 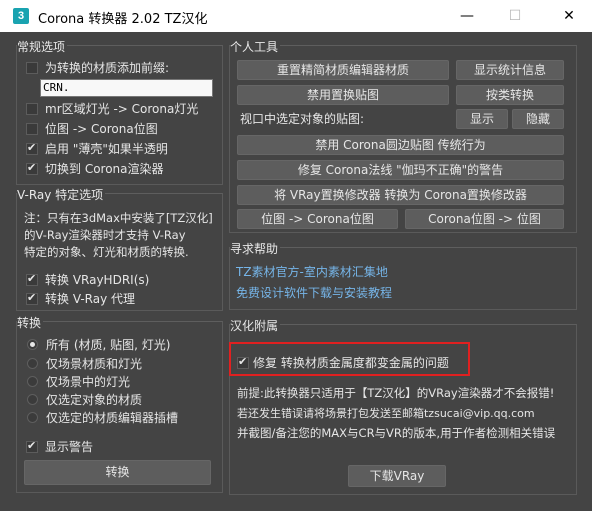 I want to click on reset-material-editor-button: 重置精简材质编辑器材质, so click(x=343, y=70).